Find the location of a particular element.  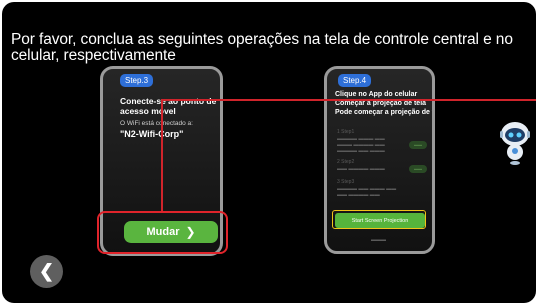

step-line-3: Pode começar a projeção de te is located at coordinates (385, 112).